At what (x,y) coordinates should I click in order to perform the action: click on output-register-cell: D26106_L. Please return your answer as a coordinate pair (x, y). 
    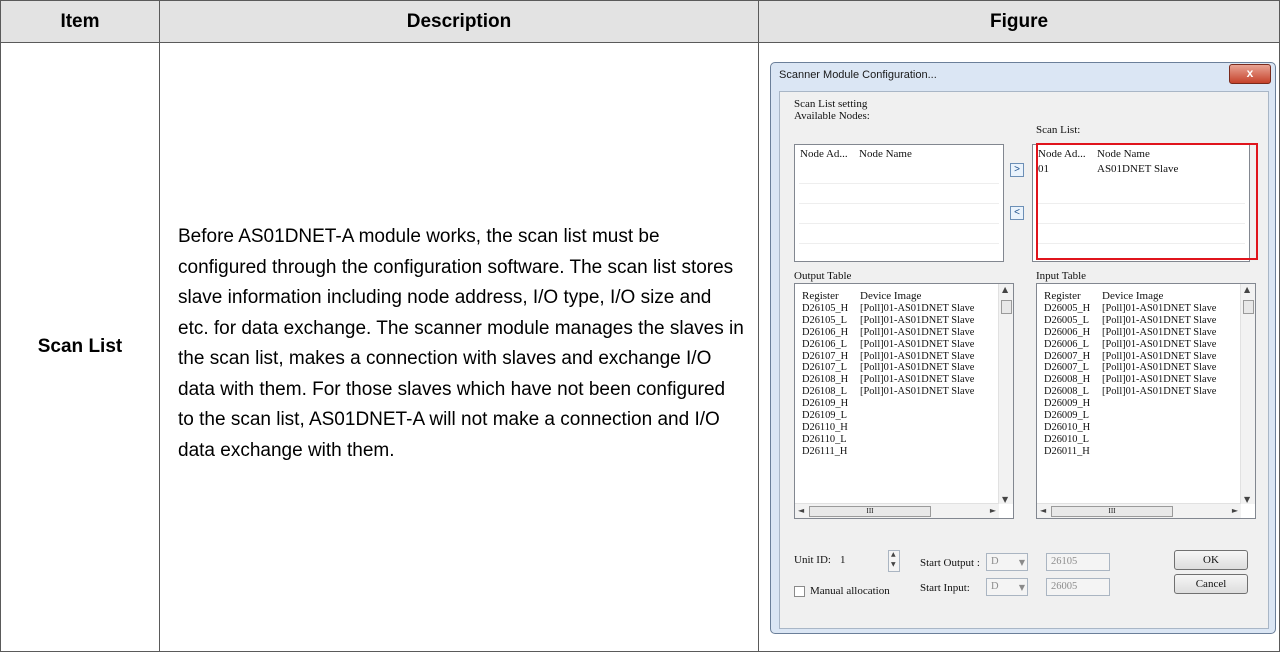
    Looking at the image, I should click on (825, 344).